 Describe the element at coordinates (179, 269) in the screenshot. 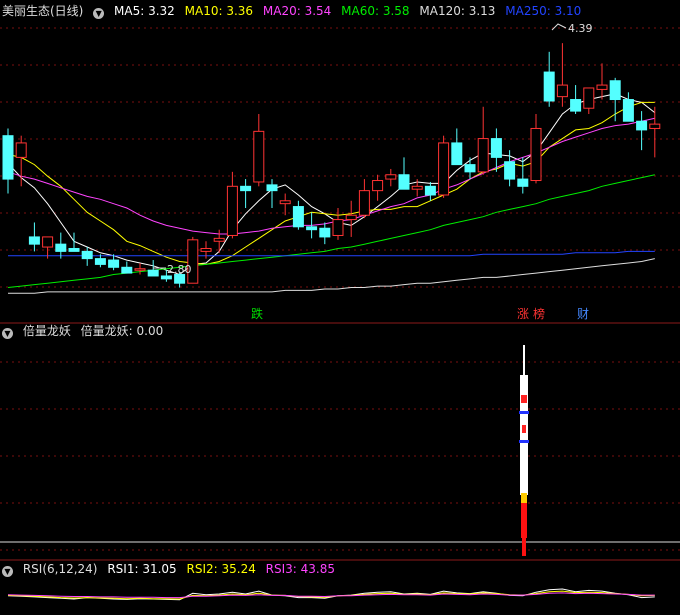

I see `low-price-label: 2.80` at that location.